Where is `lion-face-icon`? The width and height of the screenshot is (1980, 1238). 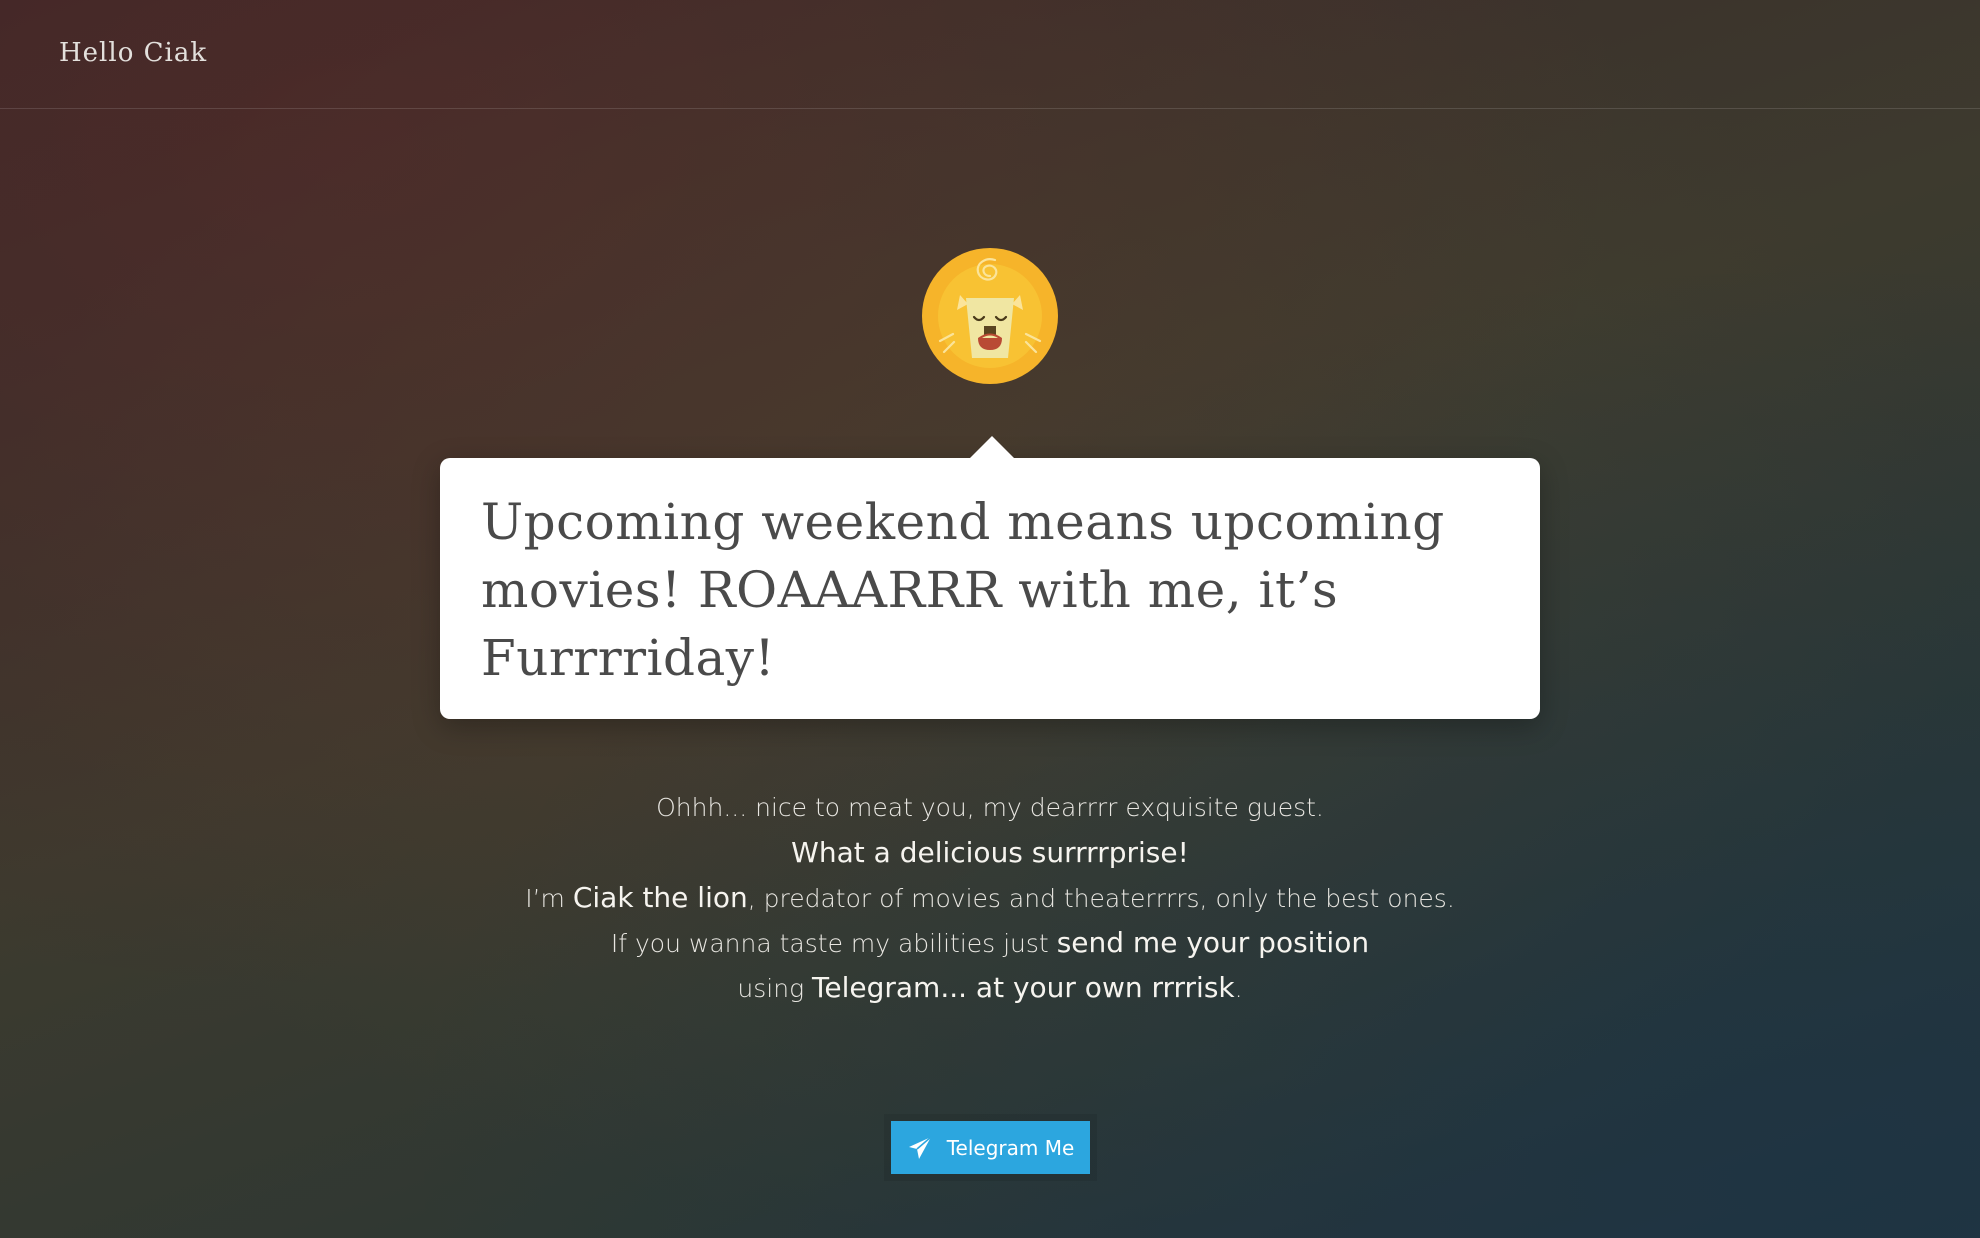
lion-face-icon is located at coordinates (990, 316).